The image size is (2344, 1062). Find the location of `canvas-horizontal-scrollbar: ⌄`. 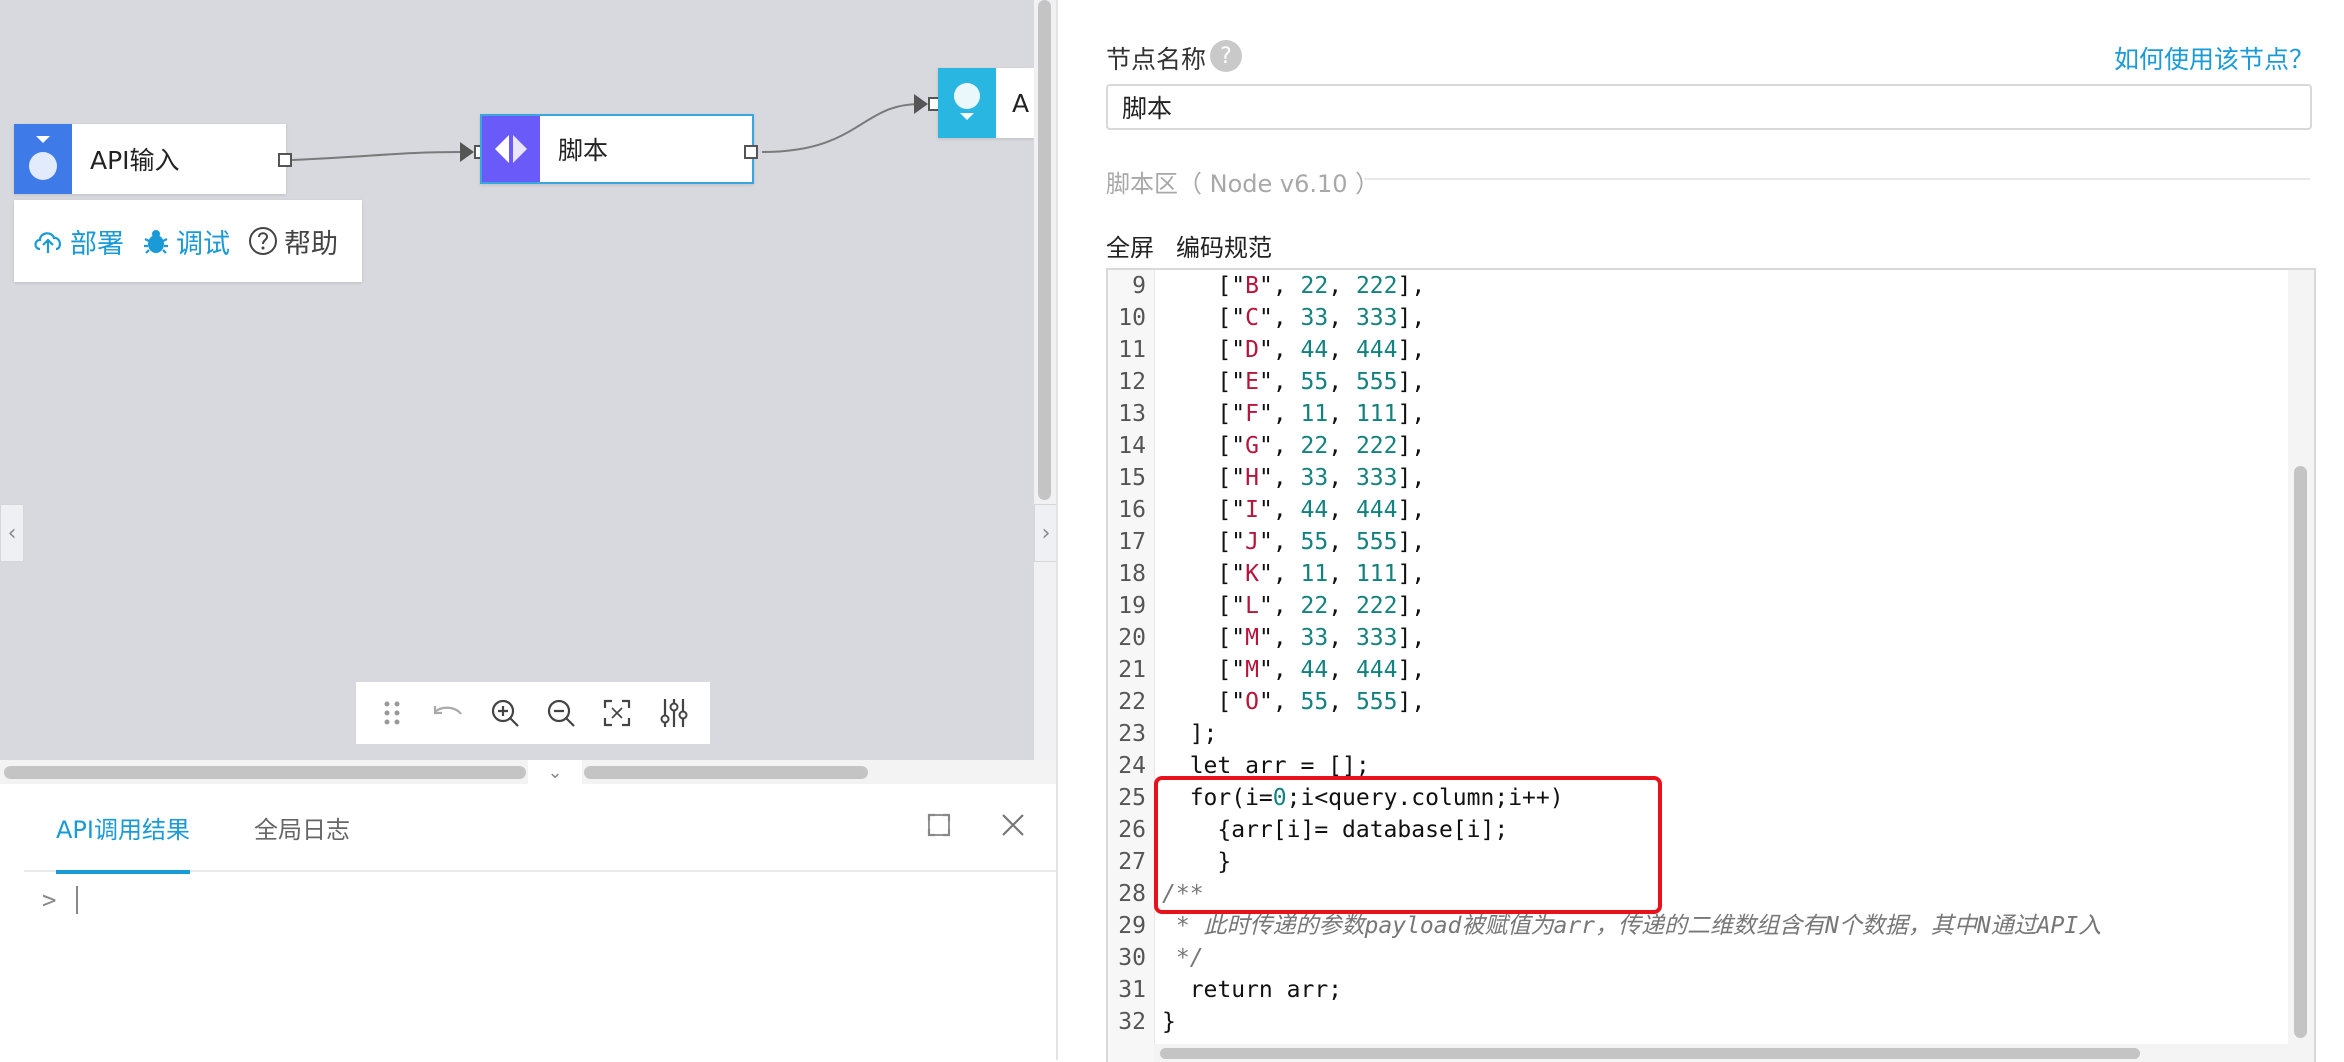

canvas-horizontal-scrollbar: ⌄ is located at coordinates (528, 772).